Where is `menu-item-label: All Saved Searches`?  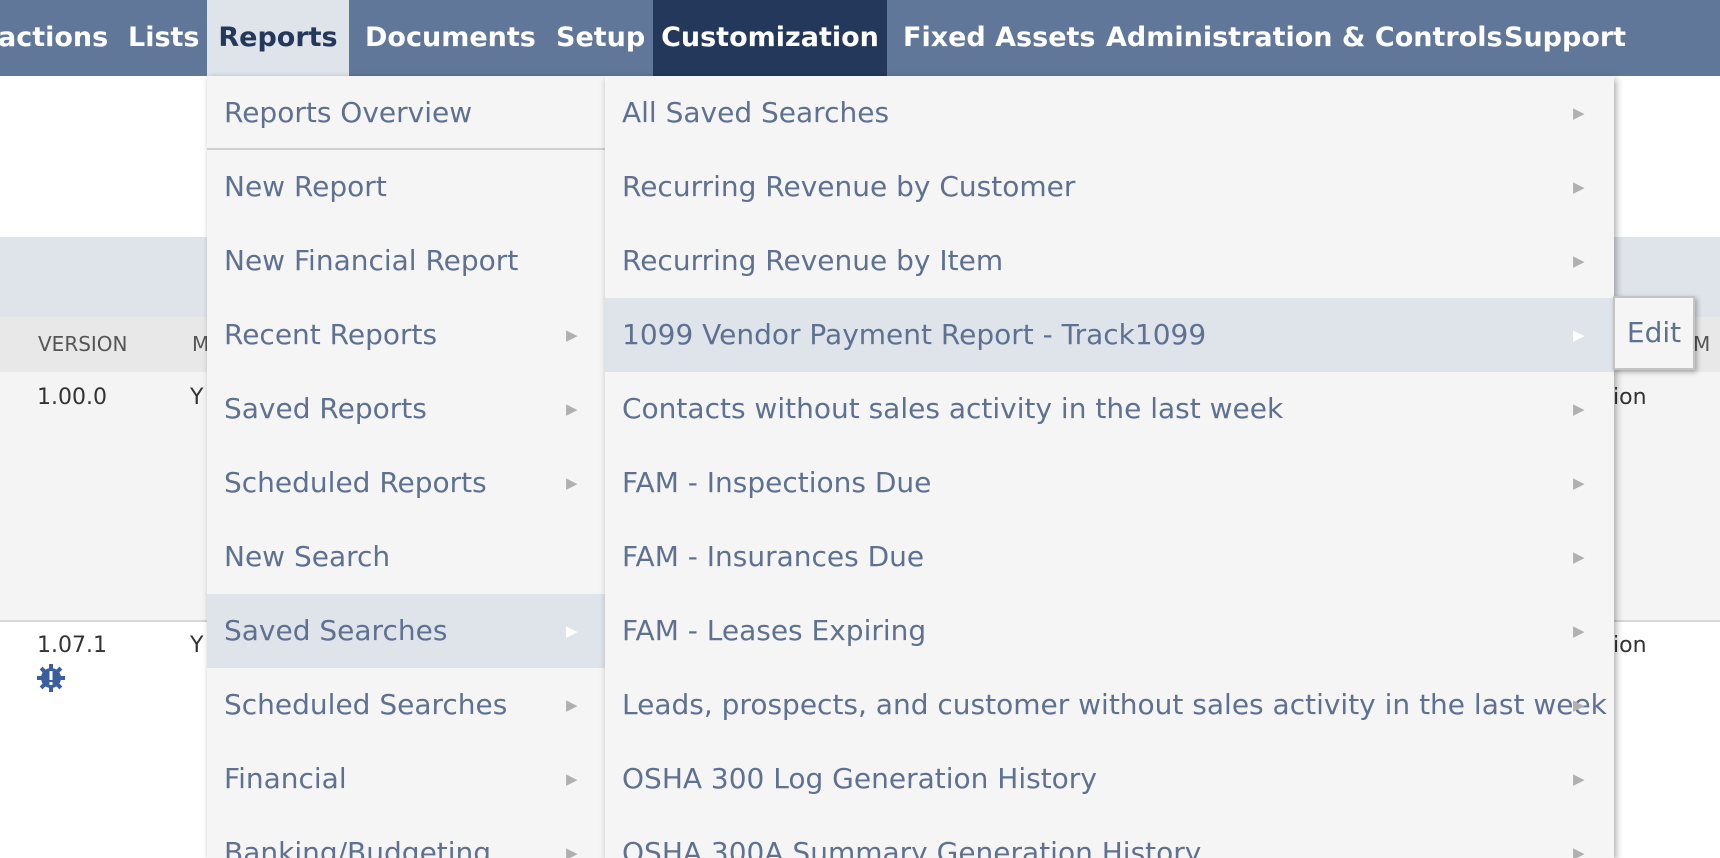 menu-item-label: All Saved Searches is located at coordinates (756, 112).